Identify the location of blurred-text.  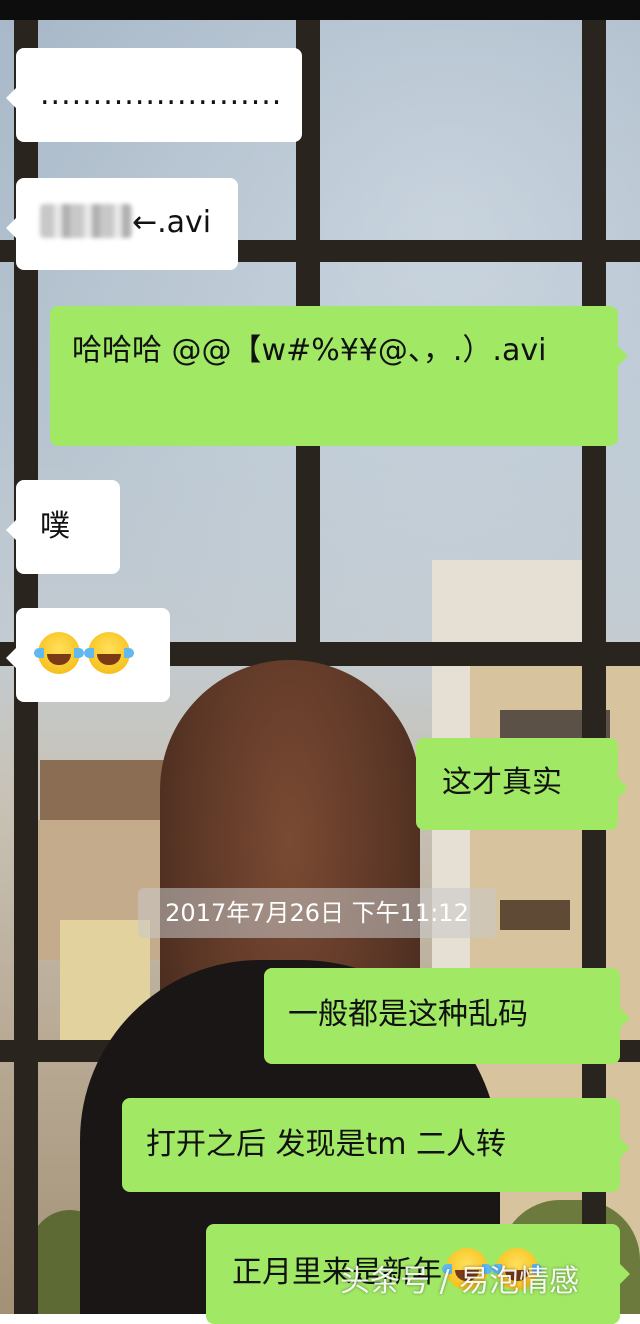
(86, 221).